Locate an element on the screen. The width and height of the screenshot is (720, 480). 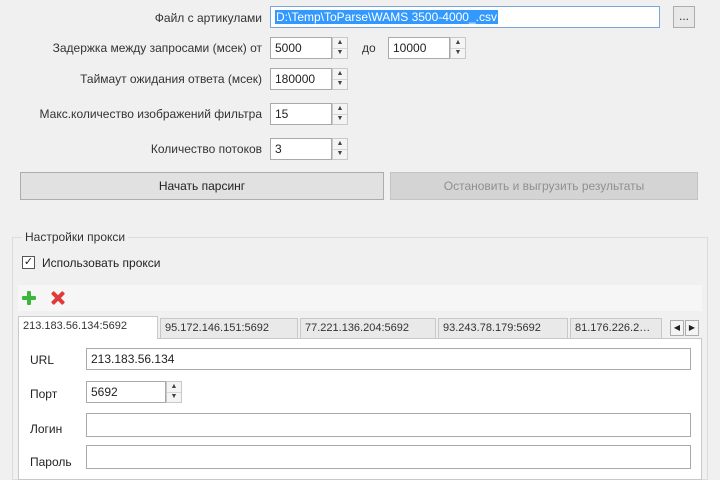
file-input: D:\Temp\ToParse\WAMS 3500-4000_.csv is located at coordinates (465, 17).